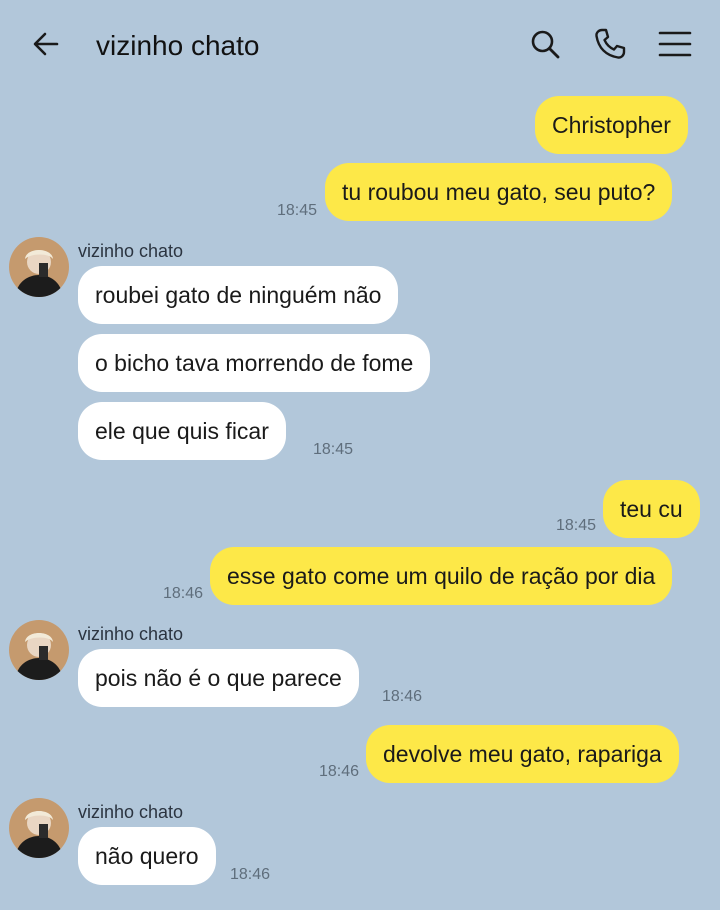 This screenshot has height=910, width=720. I want to click on arrow-left-icon, so click(46, 46).